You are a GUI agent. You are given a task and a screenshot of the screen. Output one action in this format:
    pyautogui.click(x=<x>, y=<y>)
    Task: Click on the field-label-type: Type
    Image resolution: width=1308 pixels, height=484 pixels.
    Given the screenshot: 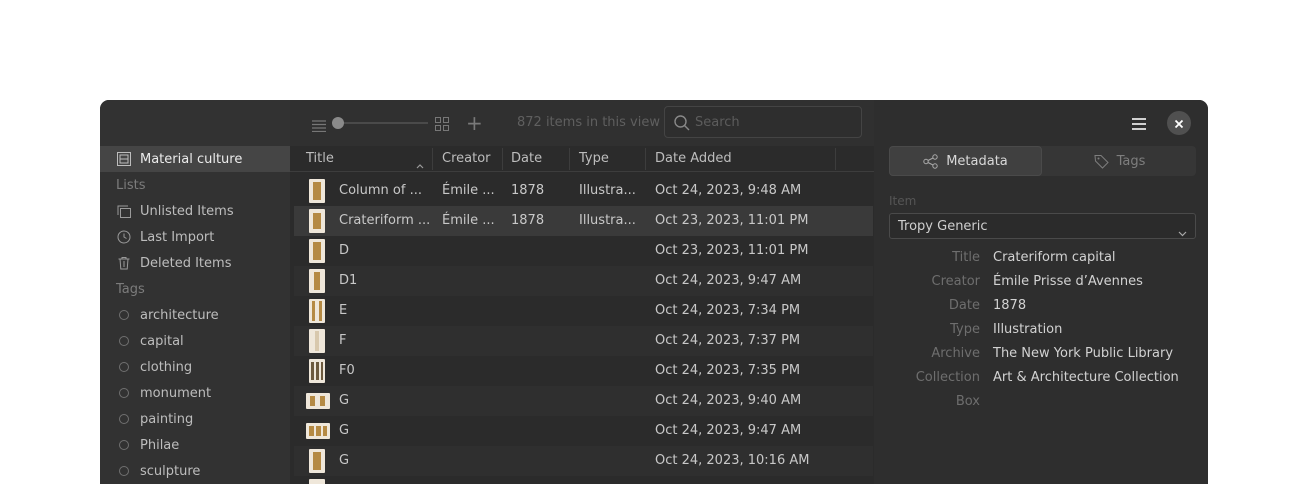 What is the action you would take?
    pyautogui.click(x=965, y=329)
    